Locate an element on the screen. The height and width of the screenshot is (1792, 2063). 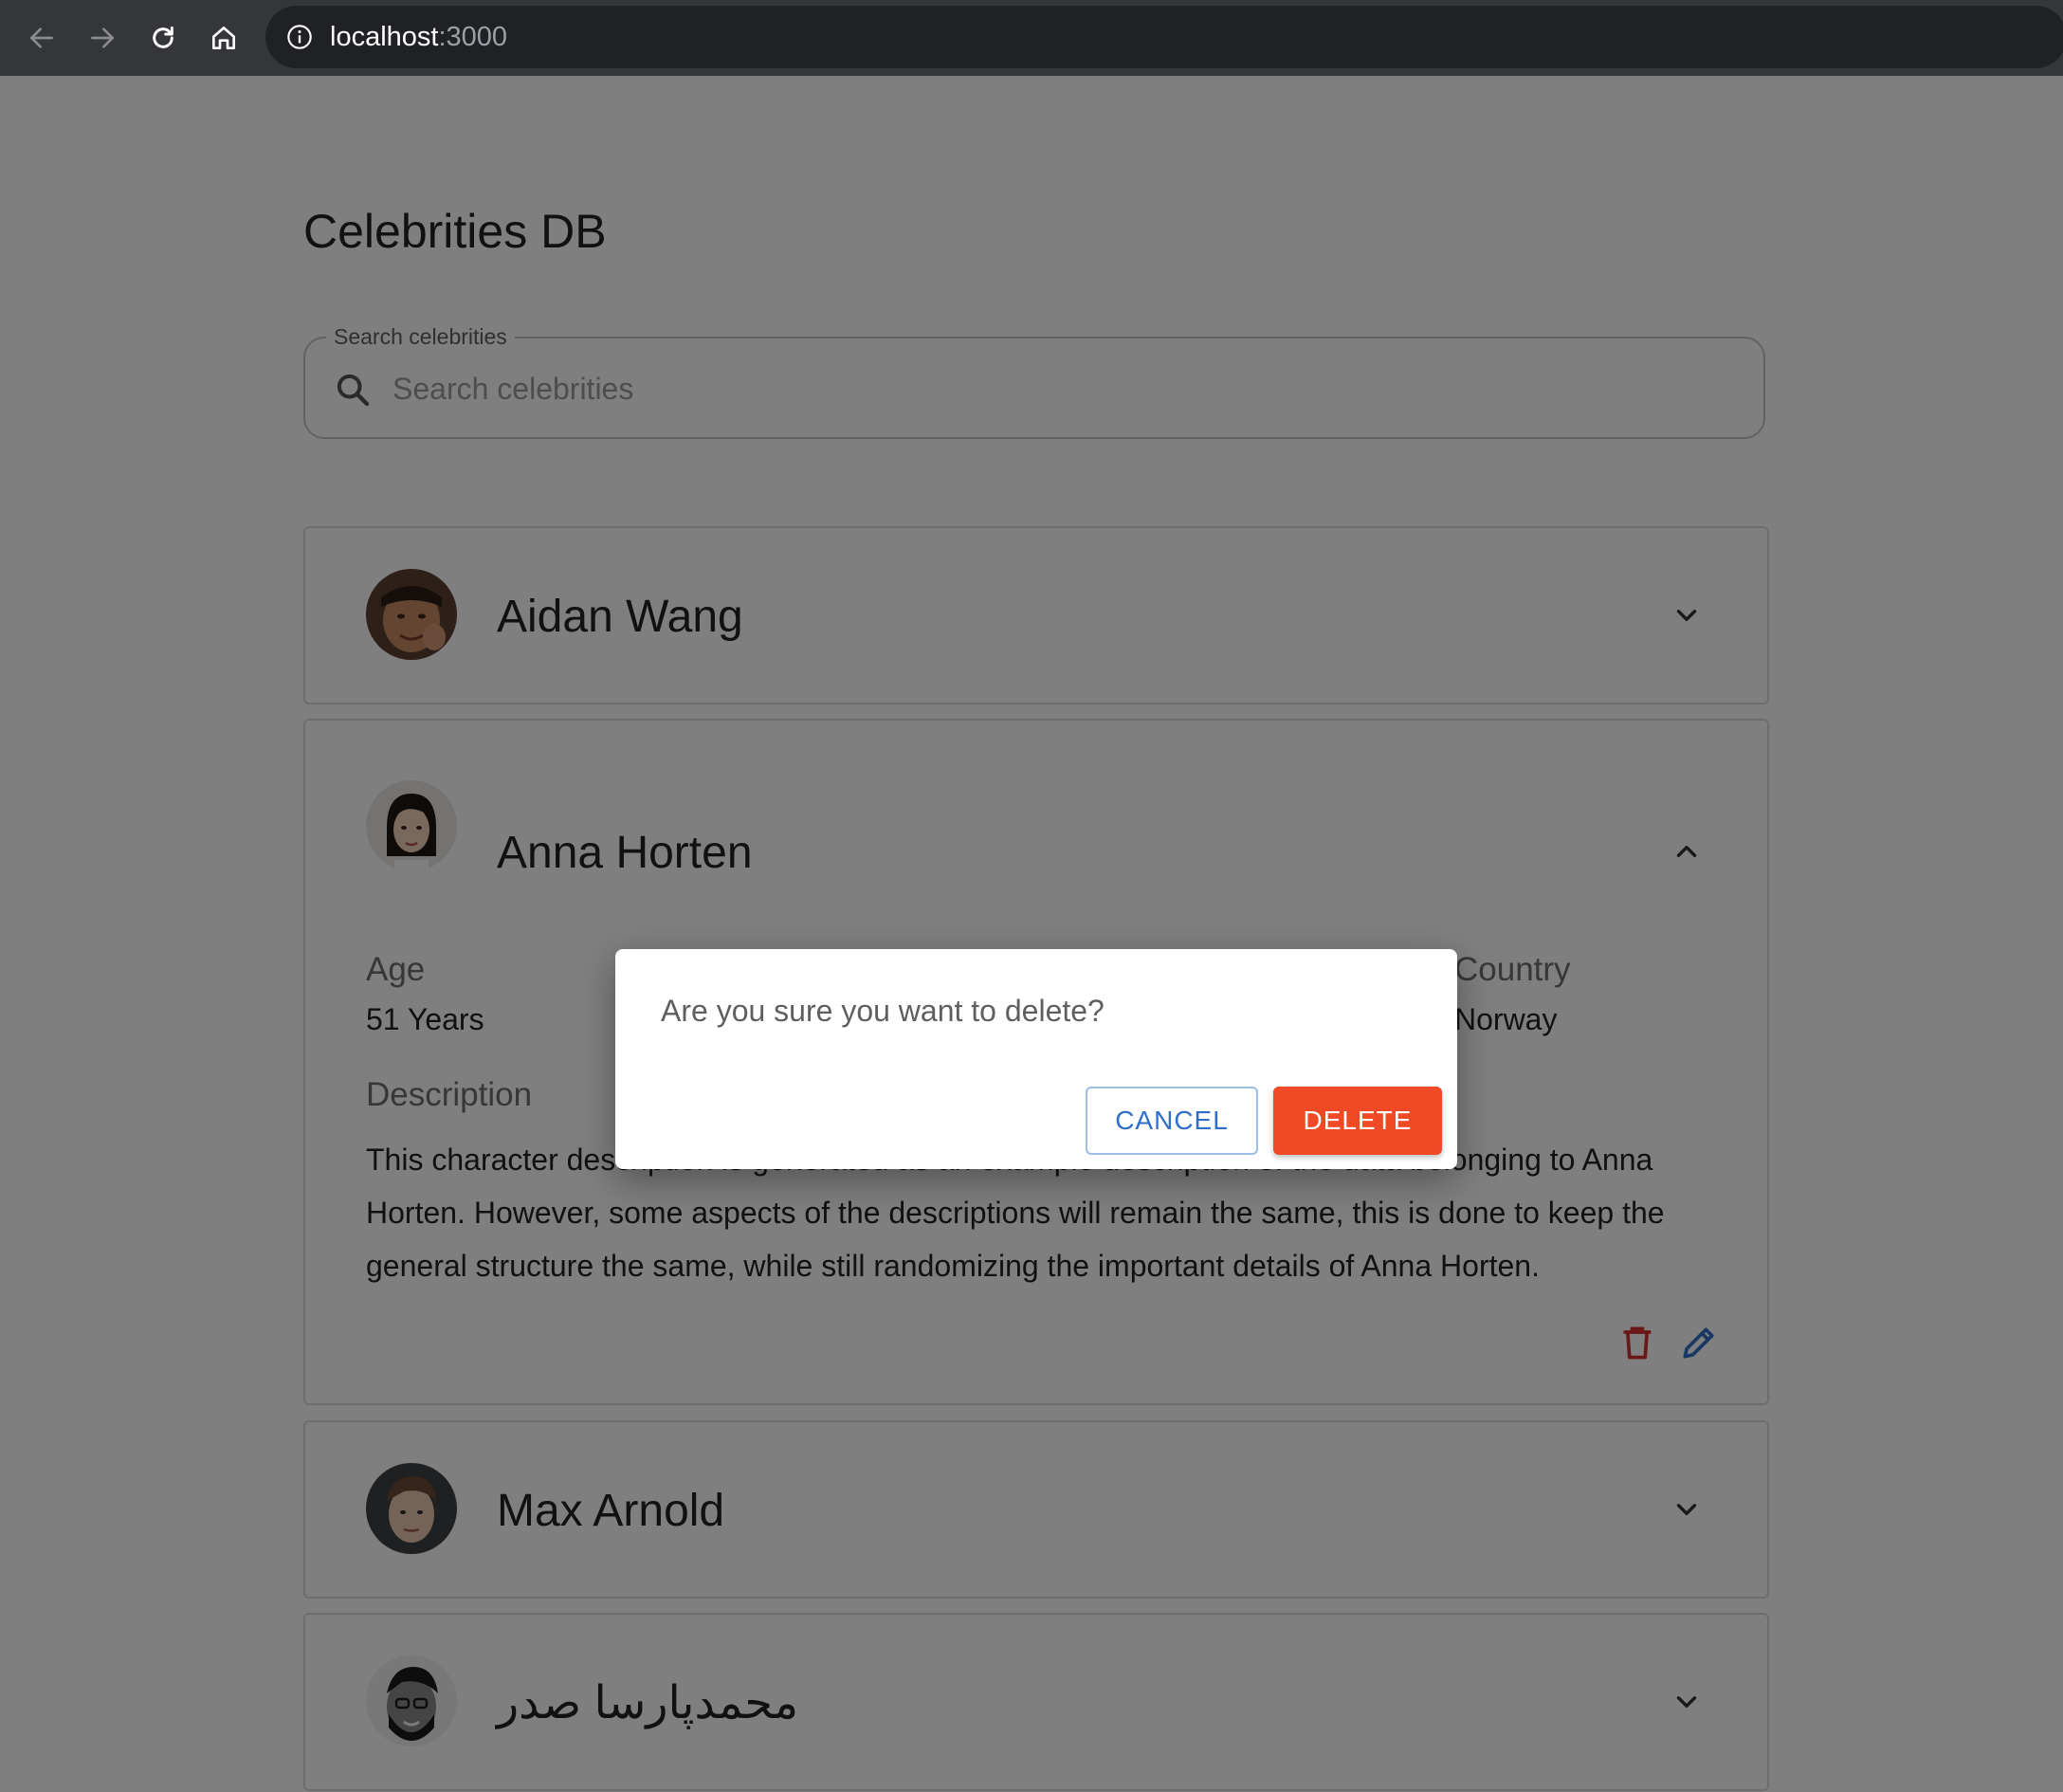
cancel-button: CANCEL is located at coordinates (1172, 1121).